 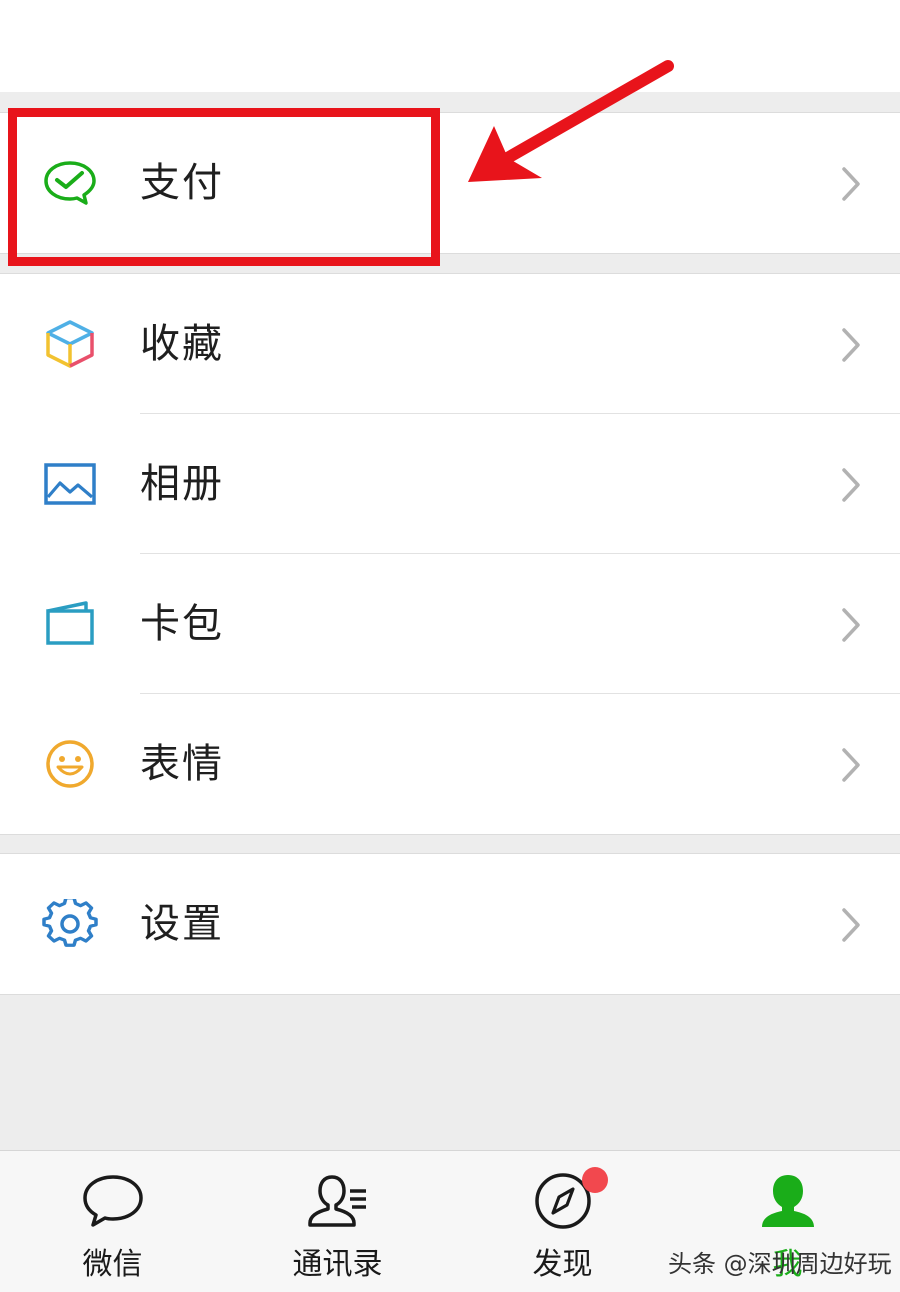 I want to click on tab-chats: 微信, so click(x=112, y=1221).